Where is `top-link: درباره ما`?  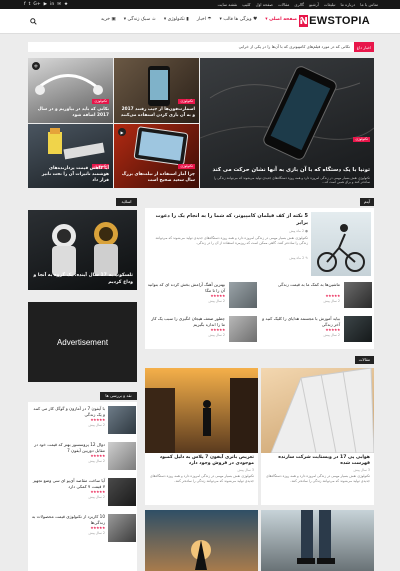
top-link: درباره ما is located at coordinates (348, 4).